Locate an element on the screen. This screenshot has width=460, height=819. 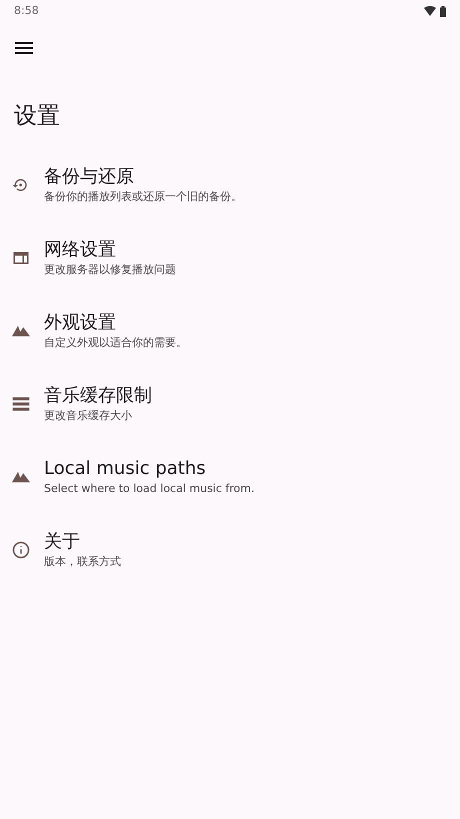
item-title: 备份与还原 is located at coordinates (89, 177).